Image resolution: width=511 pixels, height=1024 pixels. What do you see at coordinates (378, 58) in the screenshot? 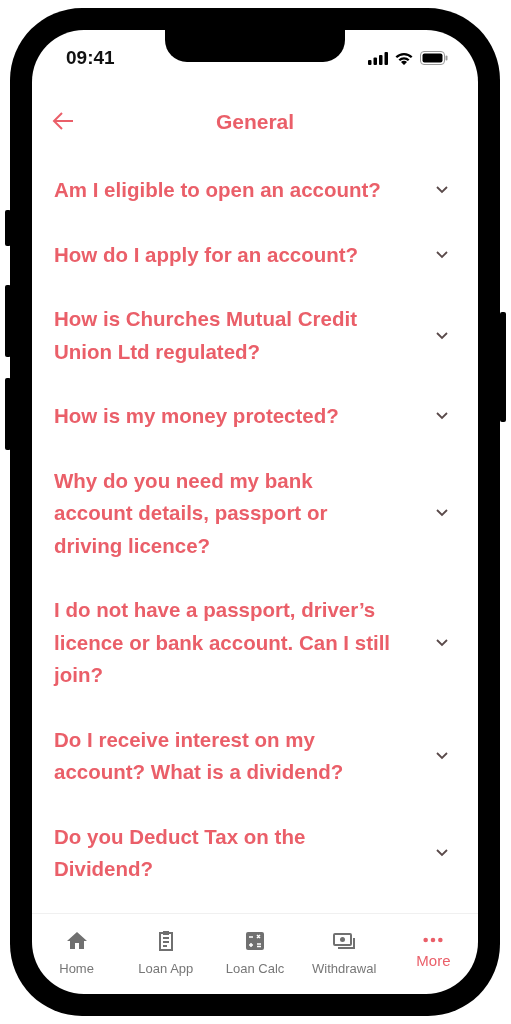
I see `signal-icon` at bounding box center [378, 58].